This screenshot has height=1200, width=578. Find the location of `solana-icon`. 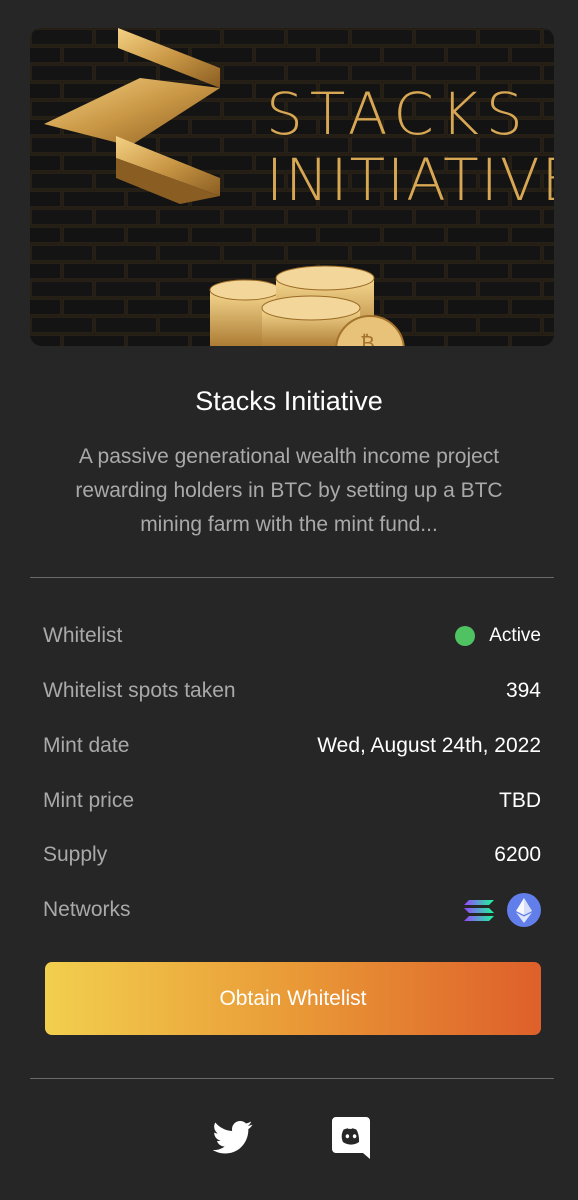

solana-icon is located at coordinates (479, 910).